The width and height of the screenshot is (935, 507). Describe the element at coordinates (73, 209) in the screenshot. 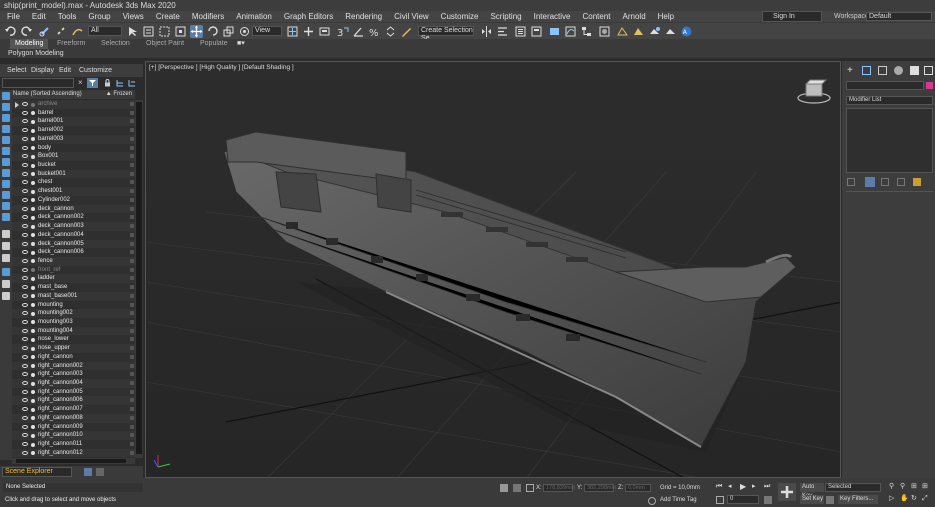

I see `list-item: deck_cannon` at that location.